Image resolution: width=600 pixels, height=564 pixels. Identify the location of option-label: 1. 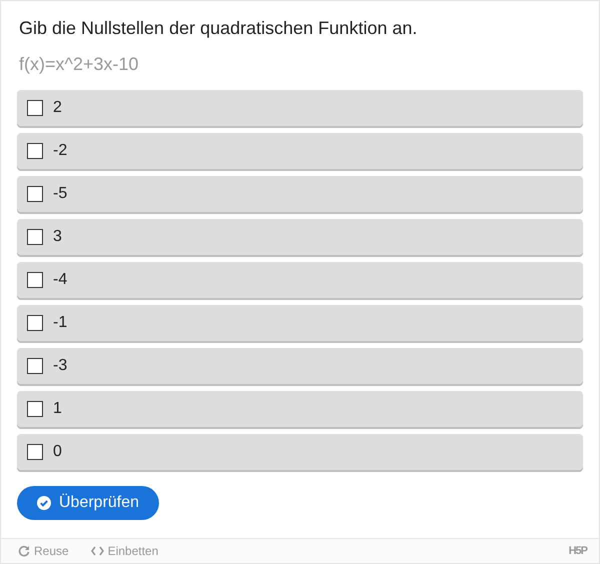
(57, 409).